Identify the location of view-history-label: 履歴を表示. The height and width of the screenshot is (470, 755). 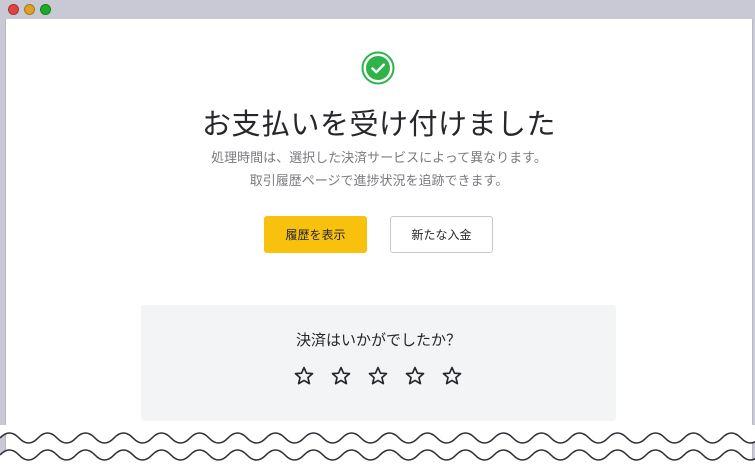
(315, 235).